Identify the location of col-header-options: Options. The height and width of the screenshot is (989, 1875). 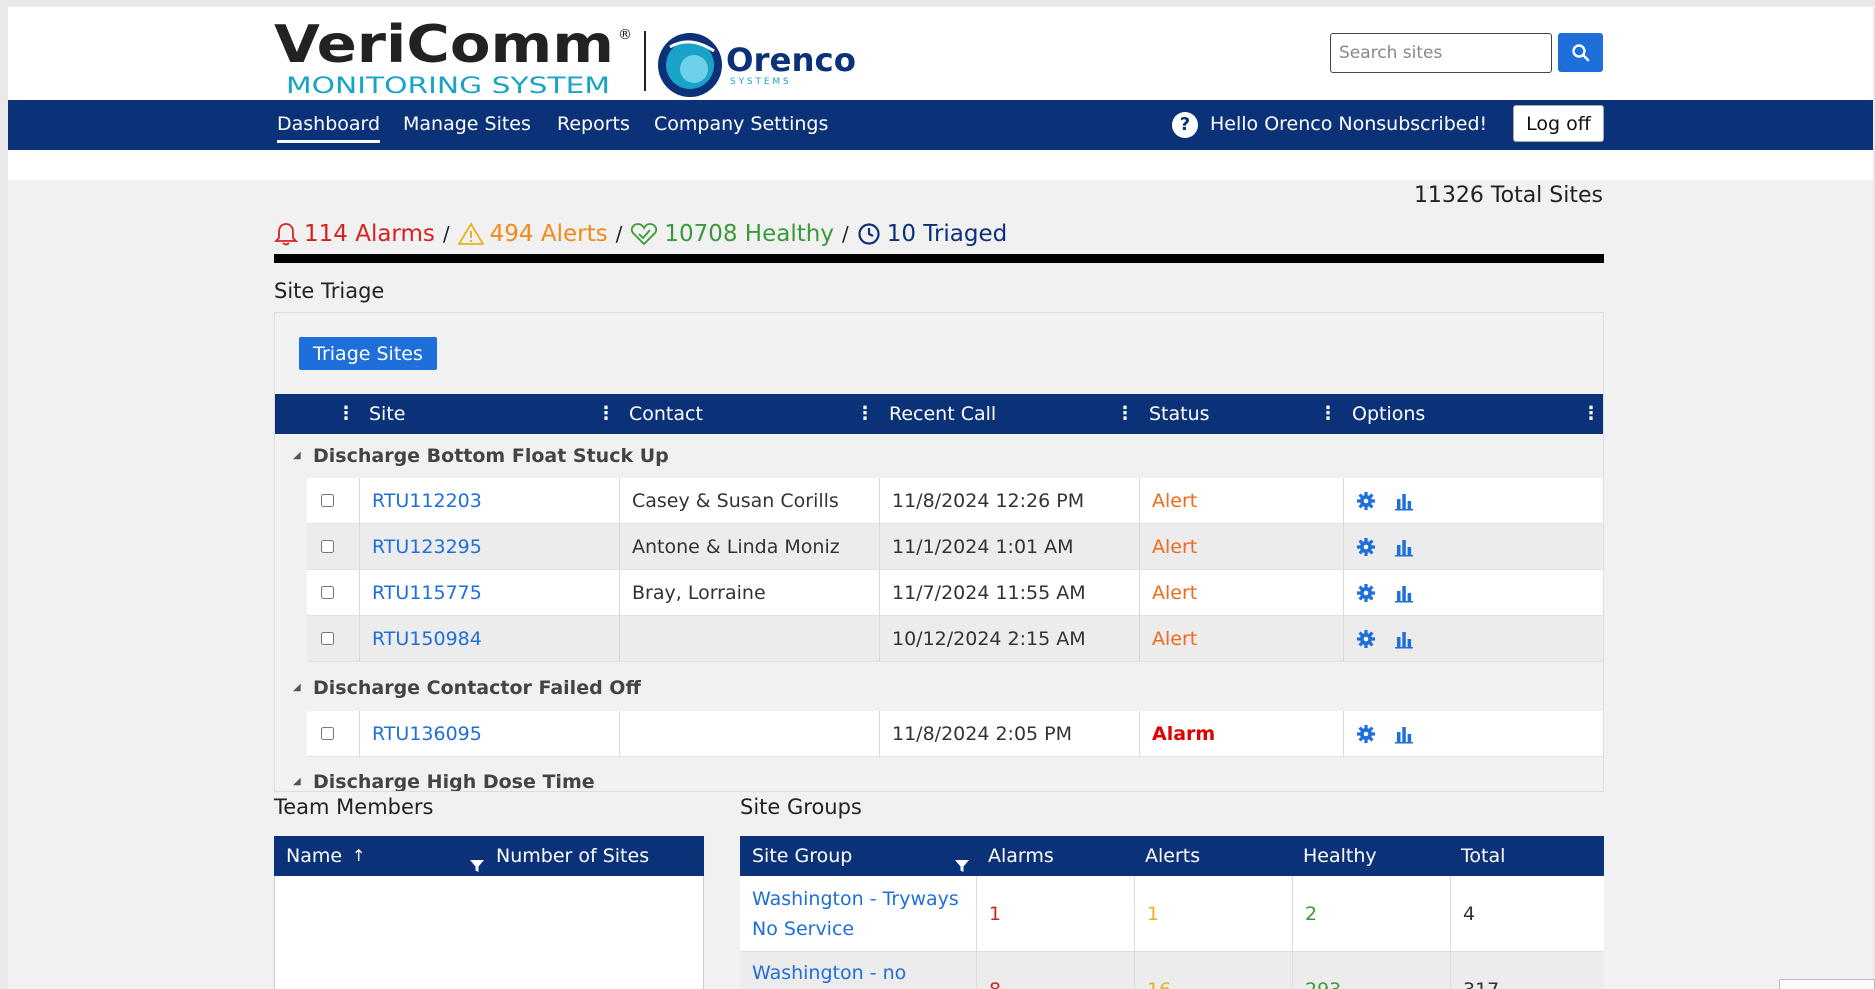
(1388, 414).